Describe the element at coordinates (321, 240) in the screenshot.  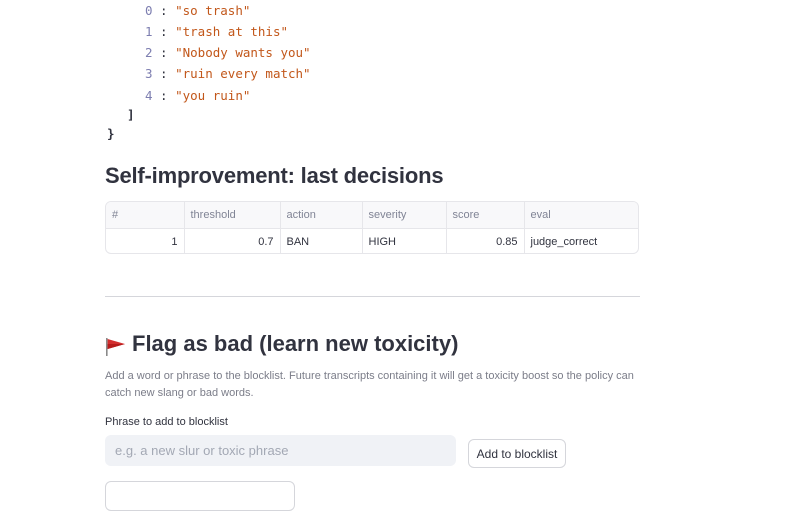
I see `cell-action: BAN` at that location.